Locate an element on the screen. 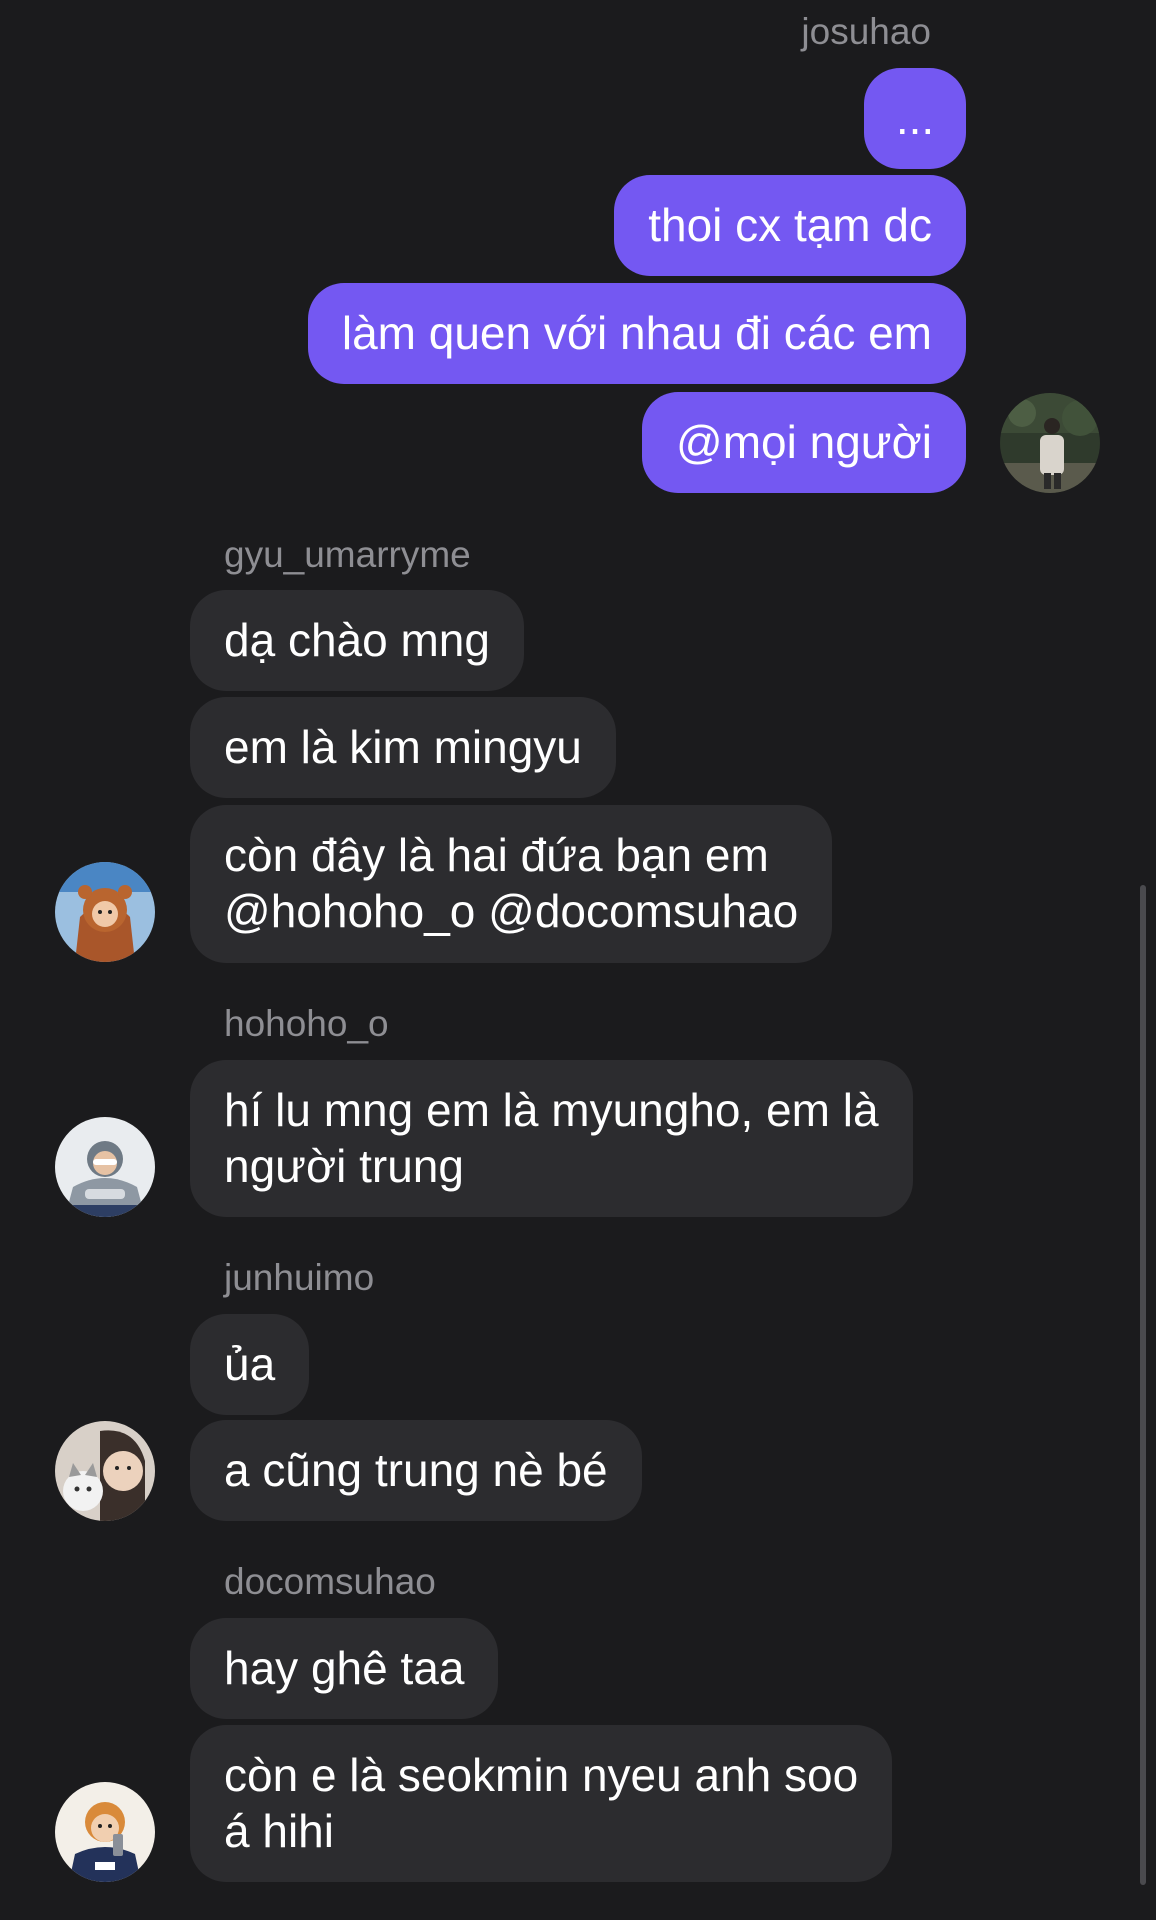 Image resolution: width=1156 pixels, height=1920 pixels. message-bubble: @mọi người is located at coordinates (804, 442).